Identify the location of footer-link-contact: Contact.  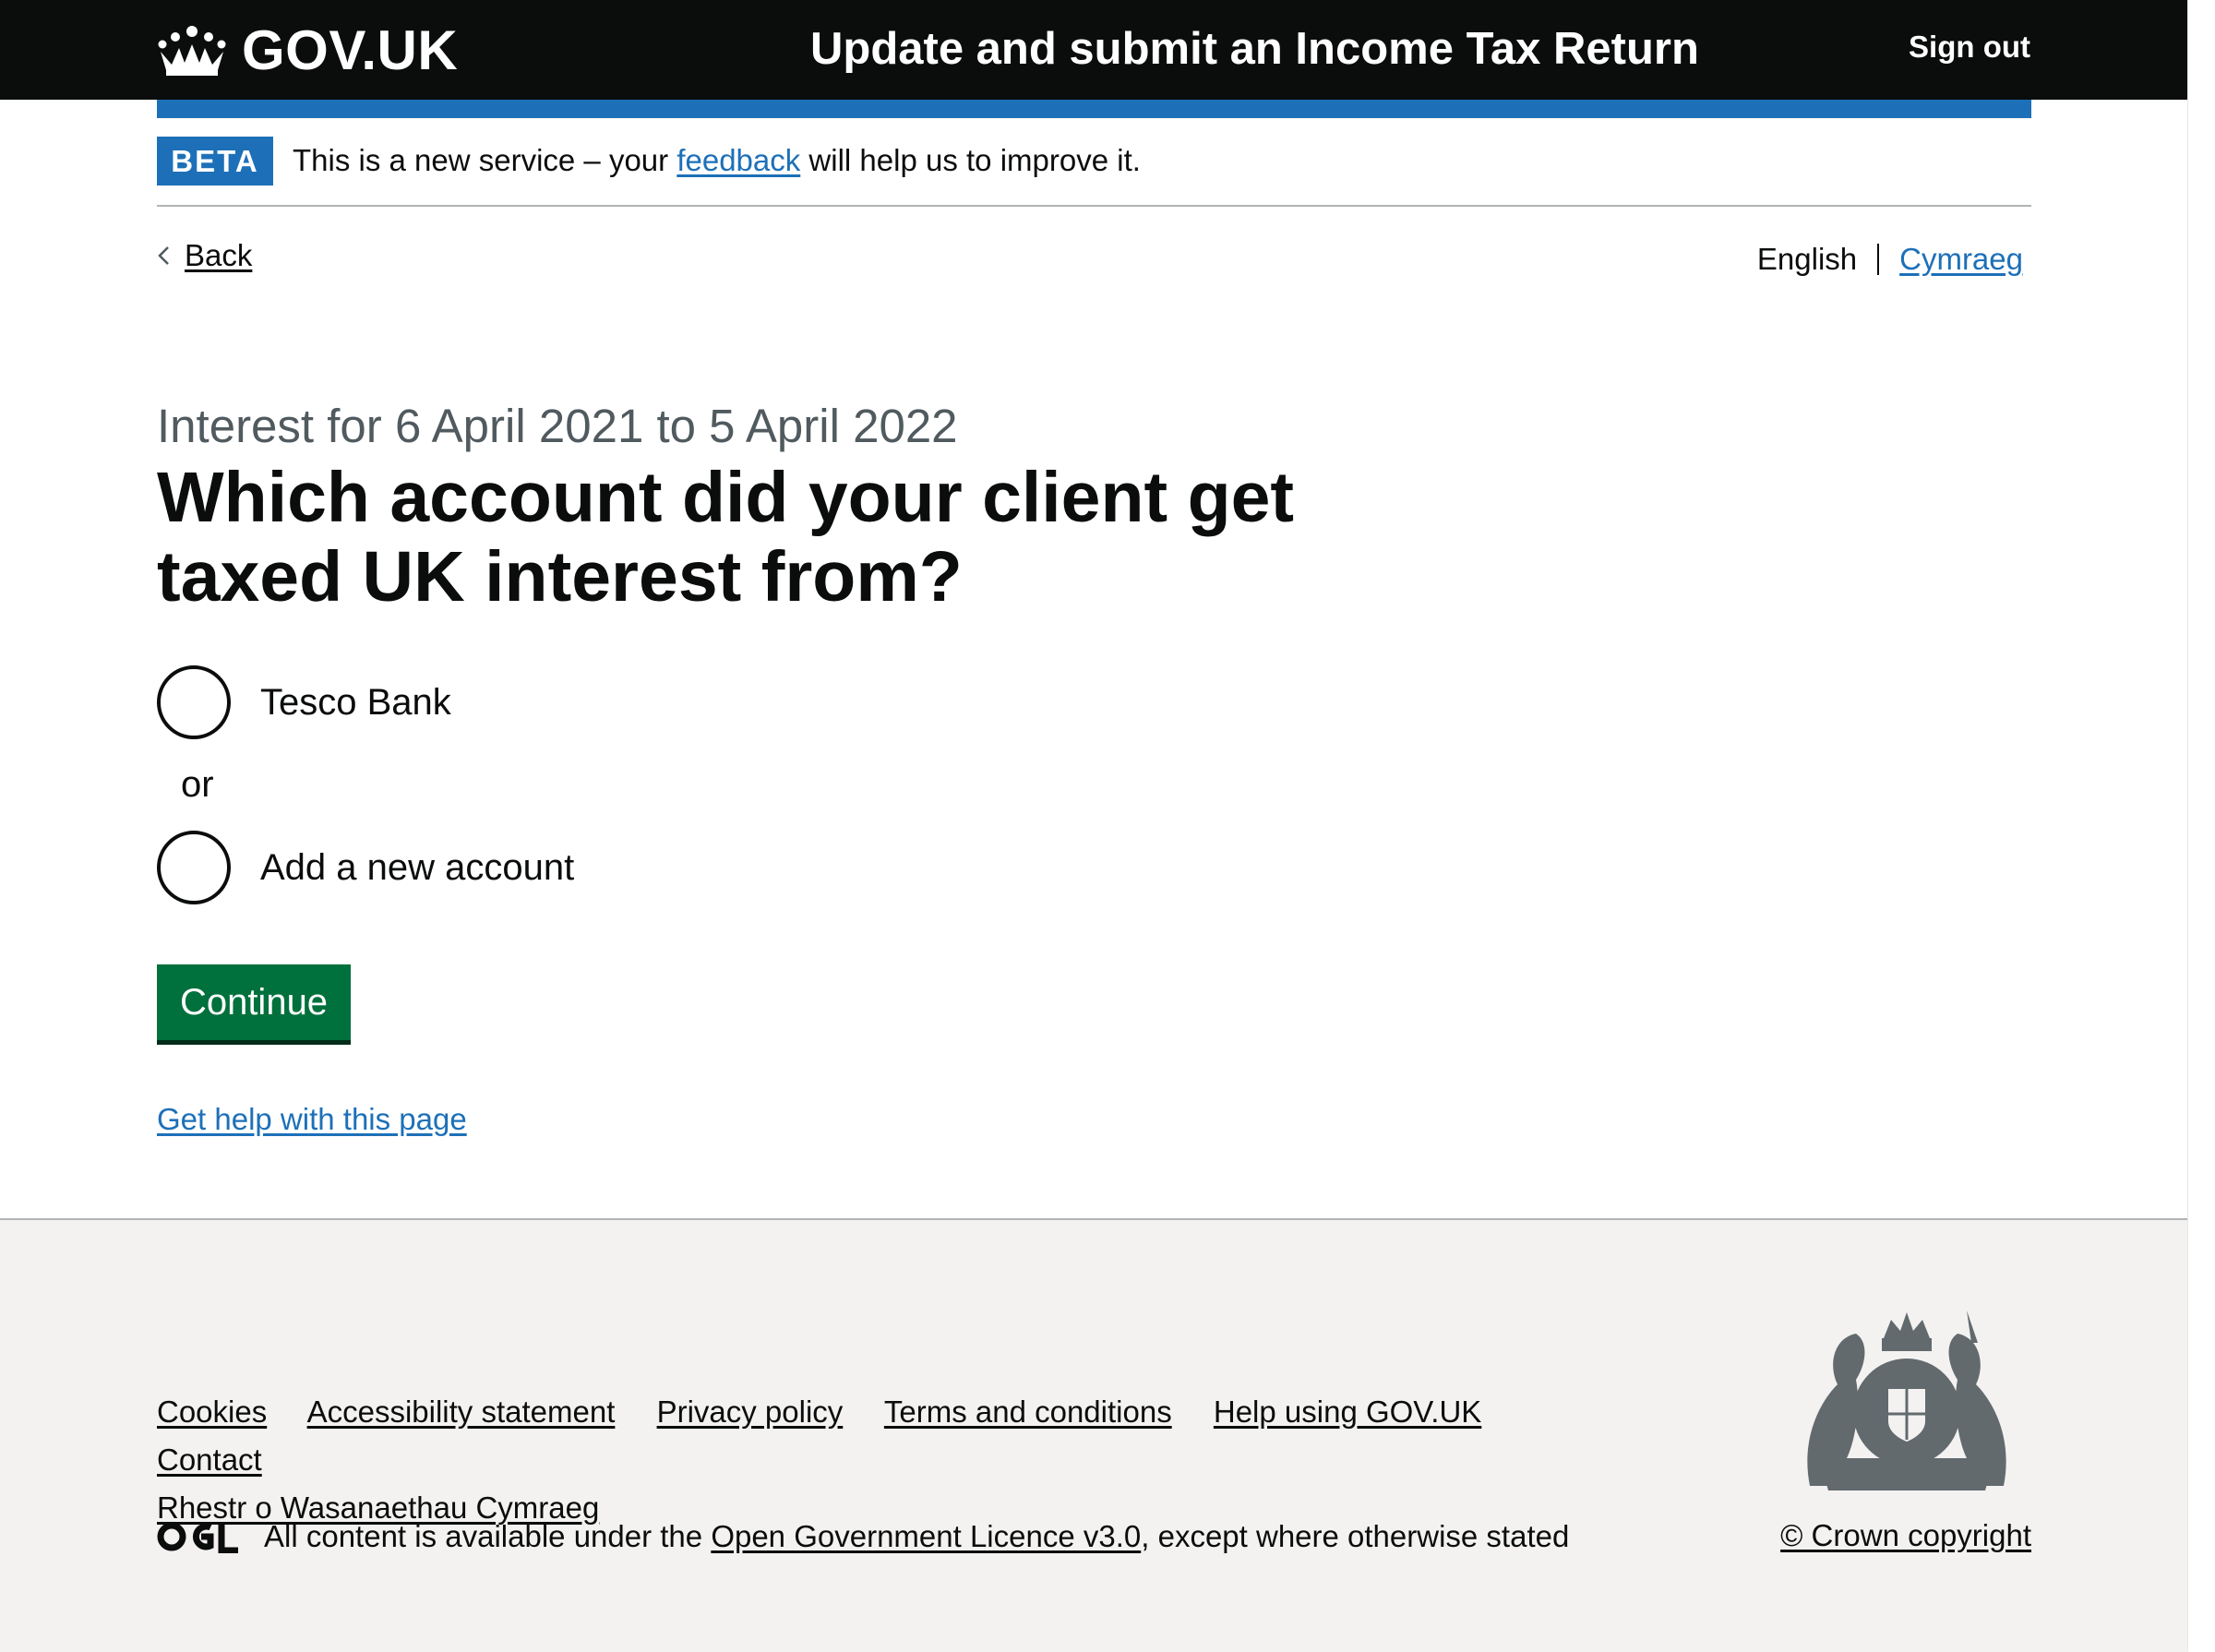
(210, 1460).